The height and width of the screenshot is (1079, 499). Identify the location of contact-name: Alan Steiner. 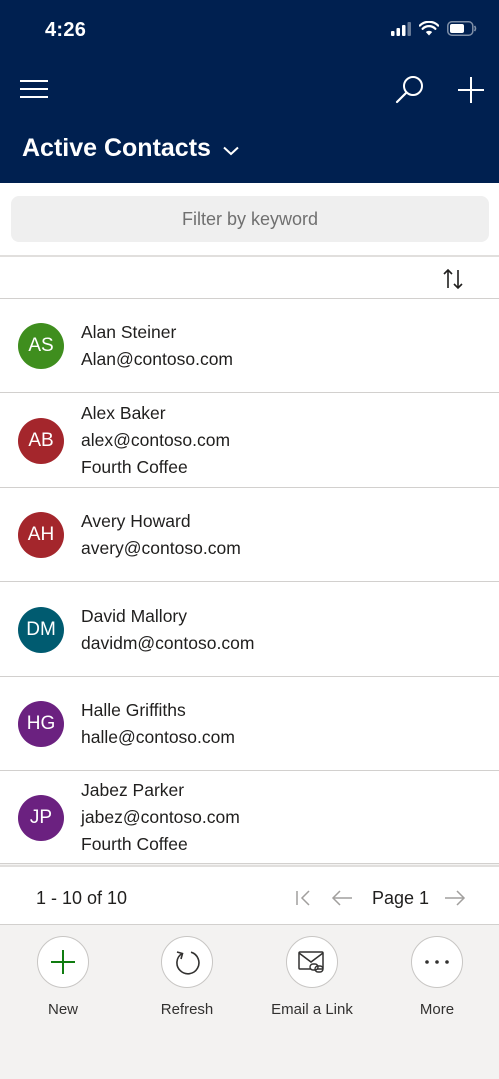
(129, 332).